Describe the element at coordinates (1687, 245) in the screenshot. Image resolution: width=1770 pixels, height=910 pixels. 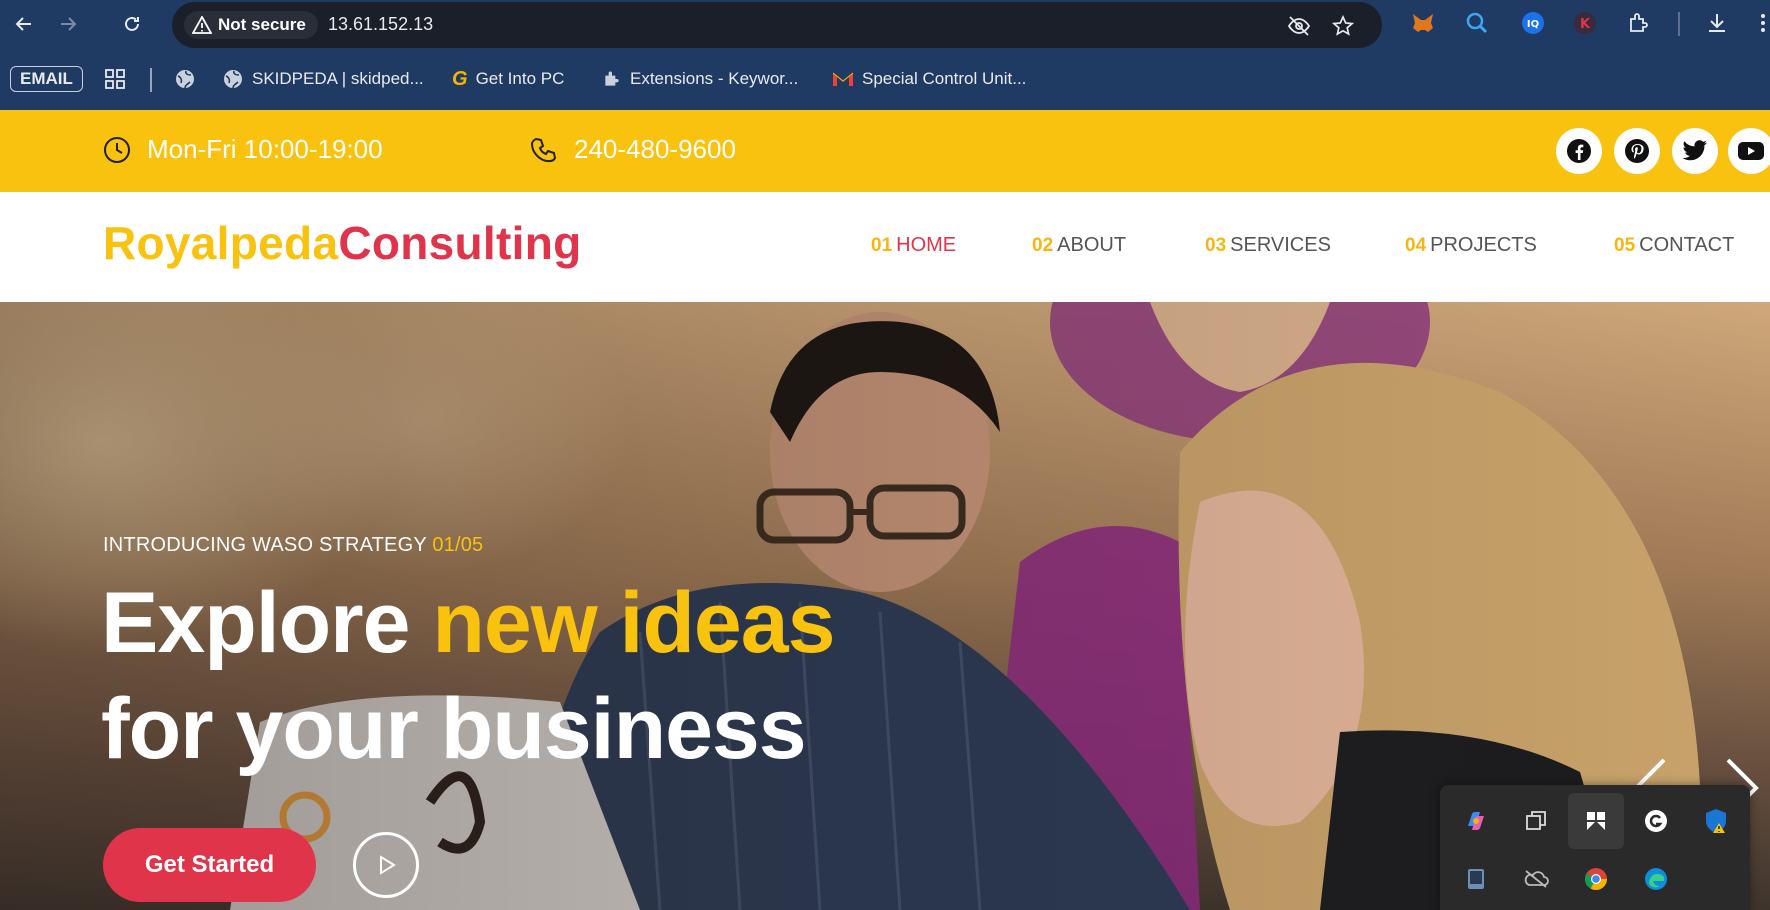
I see `nav-label: CONTACT` at that location.